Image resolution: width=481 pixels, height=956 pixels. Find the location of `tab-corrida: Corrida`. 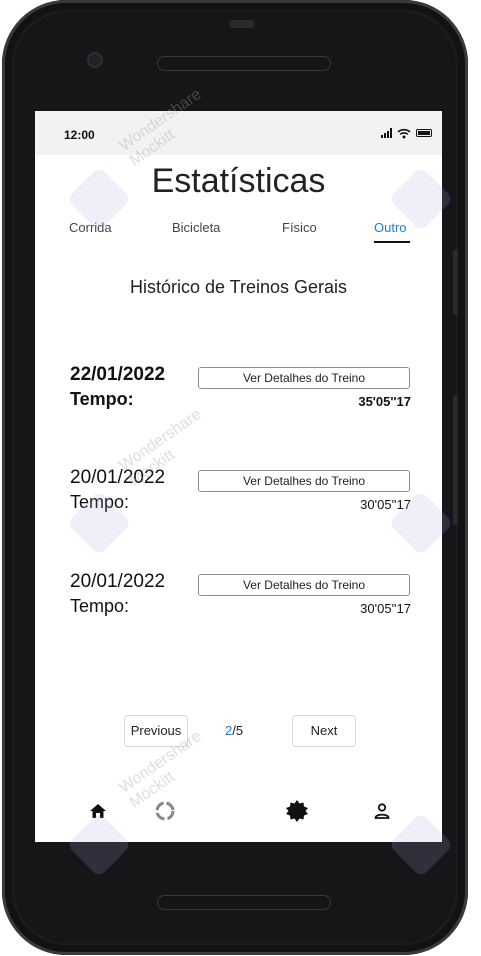

tab-corrida: Corrida is located at coordinates (90, 227).